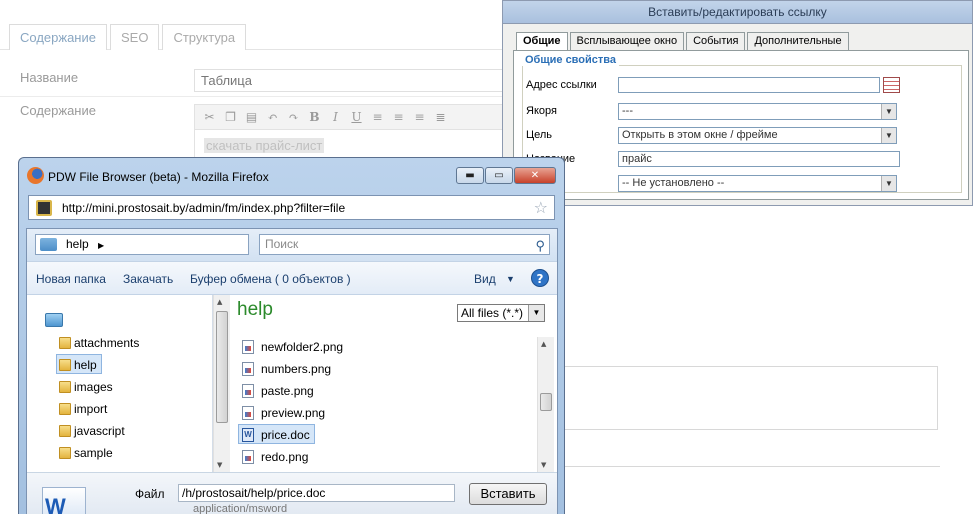  What do you see at coordinates (251, 117) in the screenshot?
I see `paste-icon: ▤` at bounding box center [251, 117].